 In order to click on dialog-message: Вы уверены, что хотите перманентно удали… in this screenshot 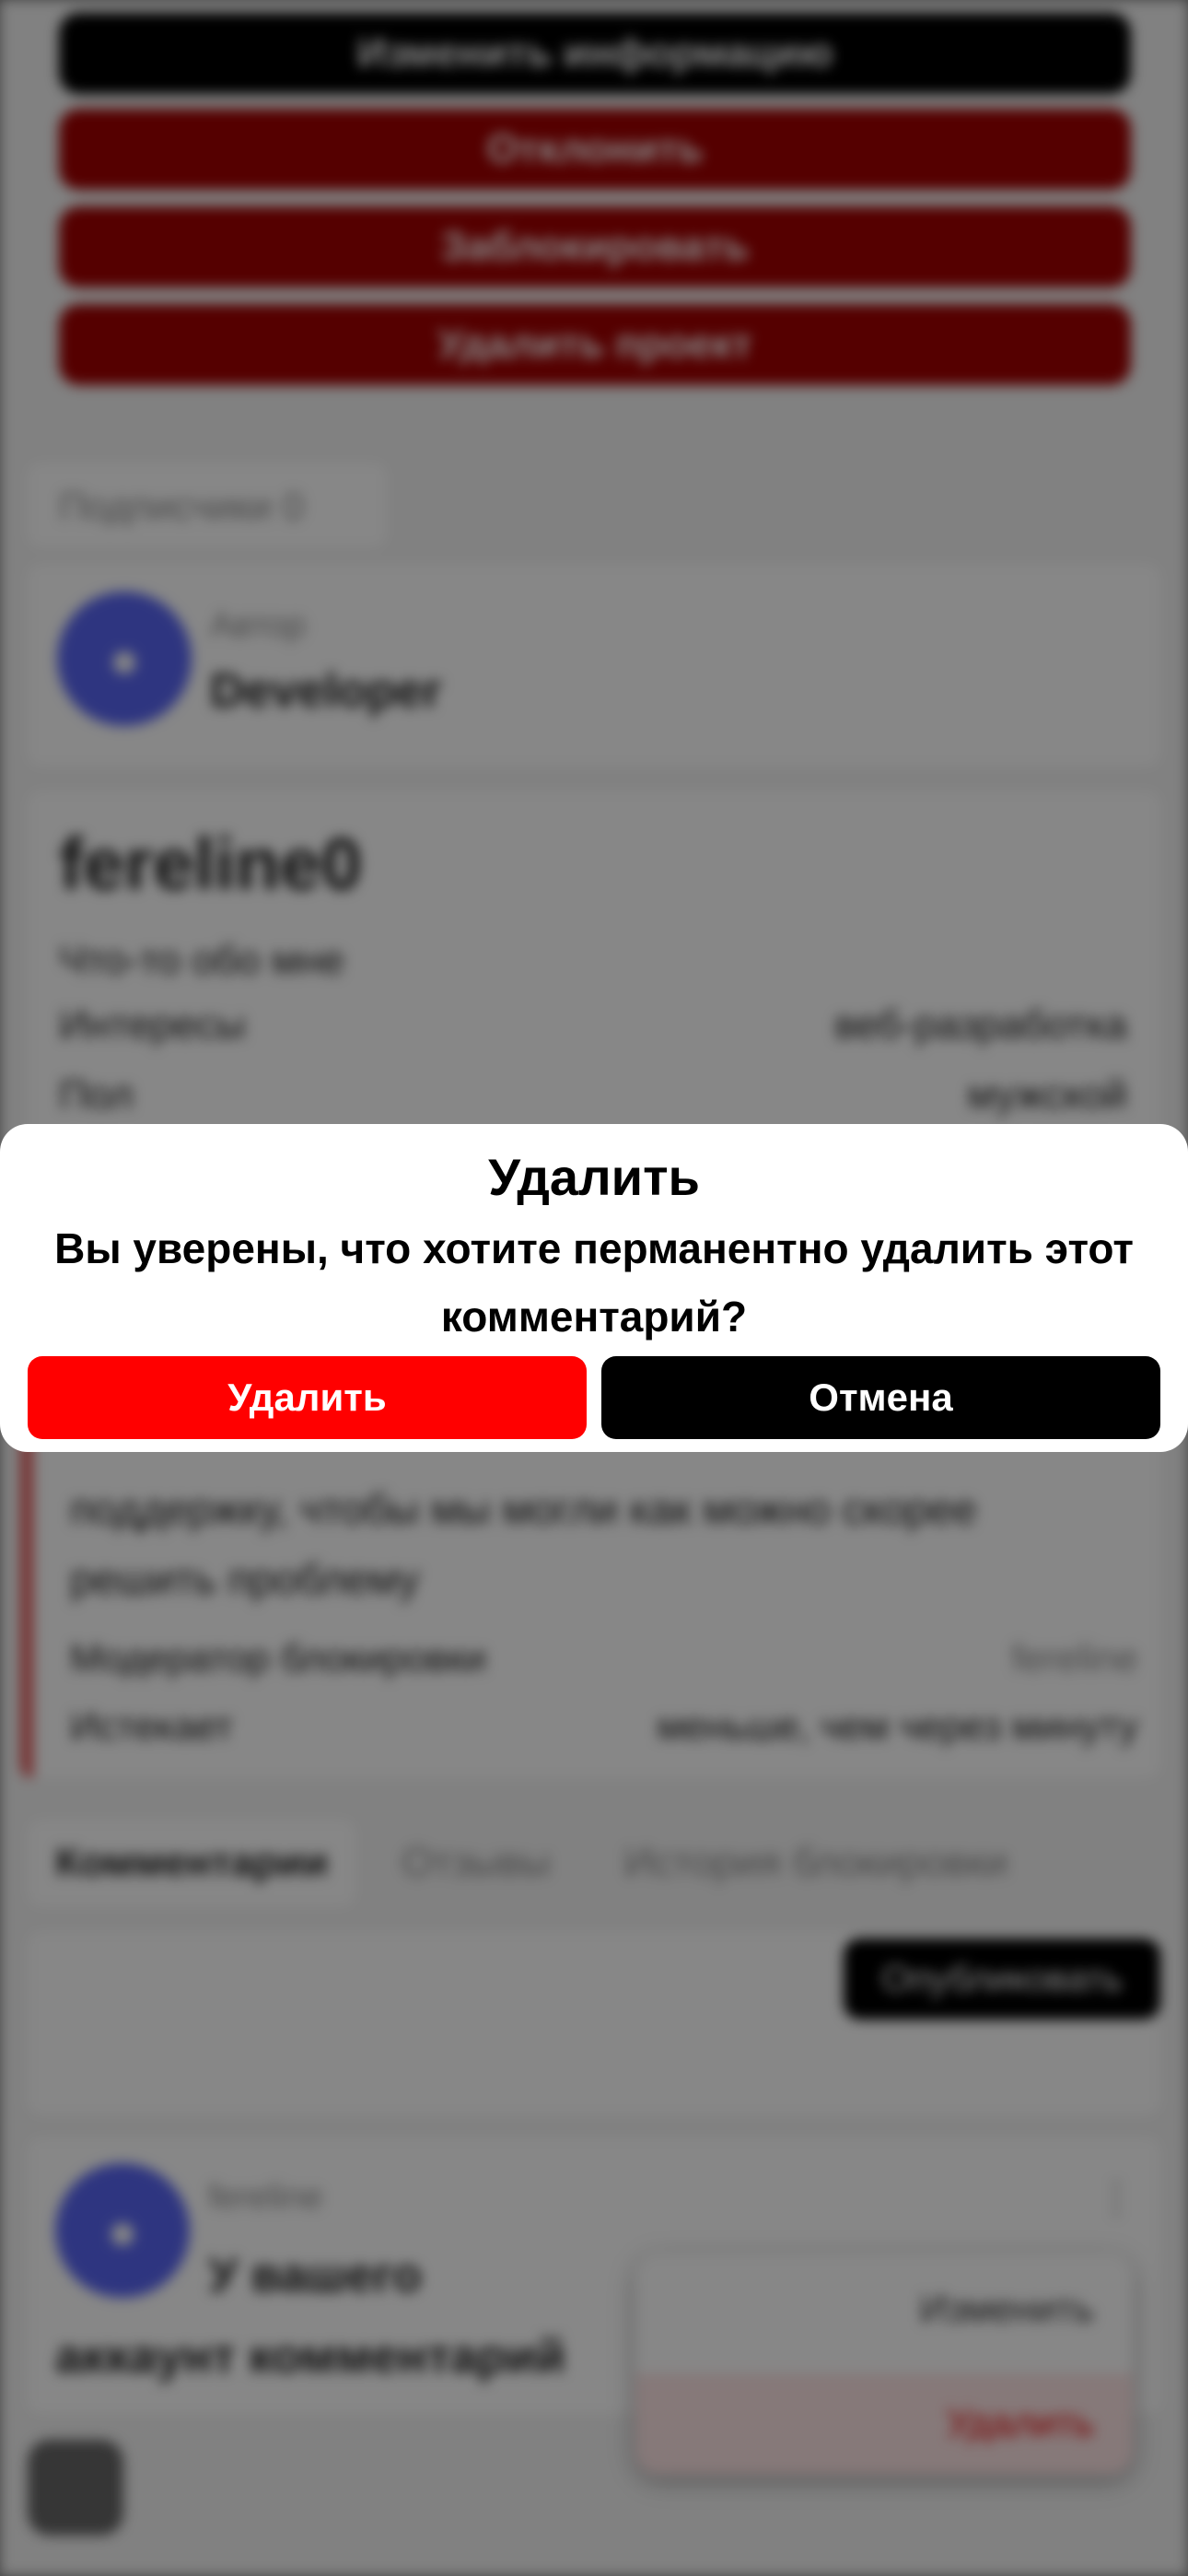, I will do `click(594, 1282)`.